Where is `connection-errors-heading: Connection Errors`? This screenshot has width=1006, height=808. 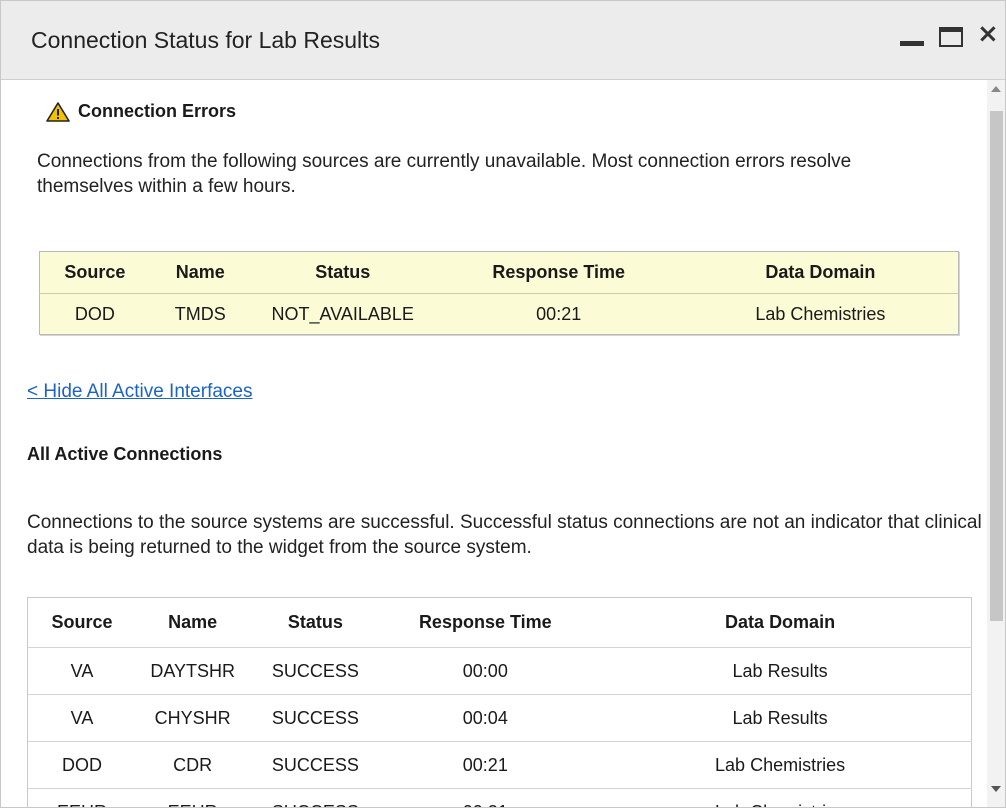 connection-errors-heading: Connection Errors is located at coordinates (141, 111).